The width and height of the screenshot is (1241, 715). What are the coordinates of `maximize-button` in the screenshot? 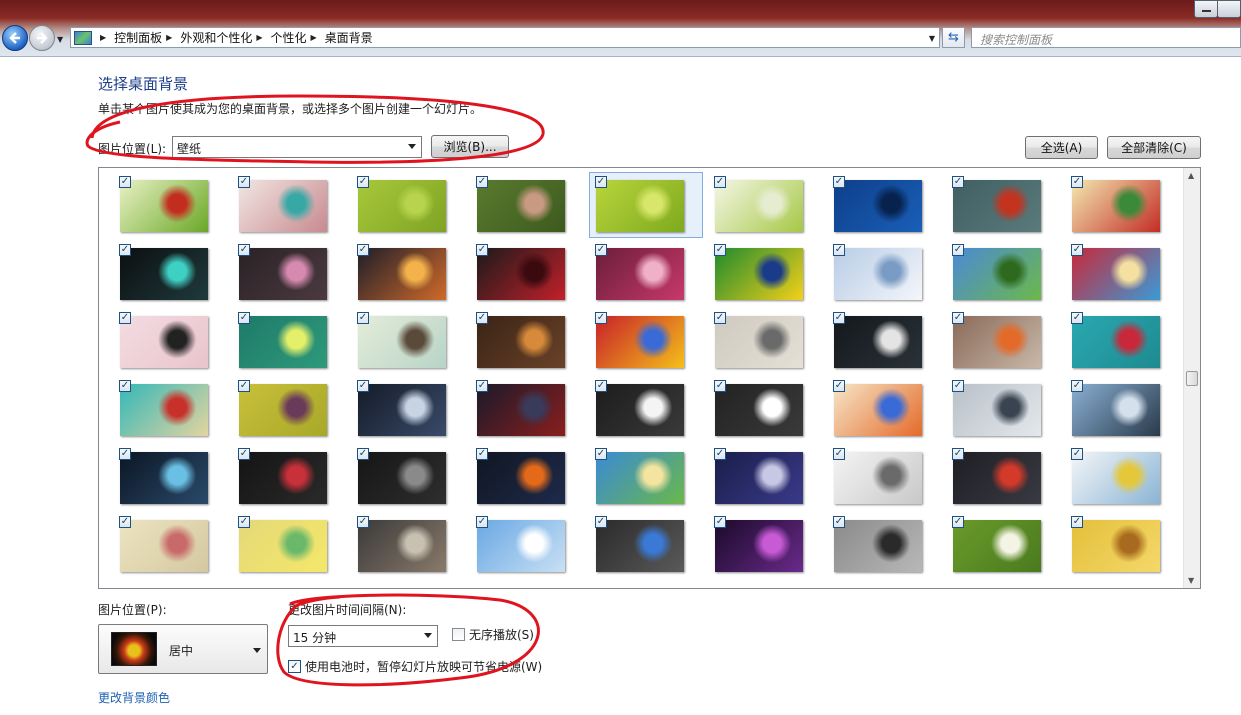 It's located at (1229, 9).